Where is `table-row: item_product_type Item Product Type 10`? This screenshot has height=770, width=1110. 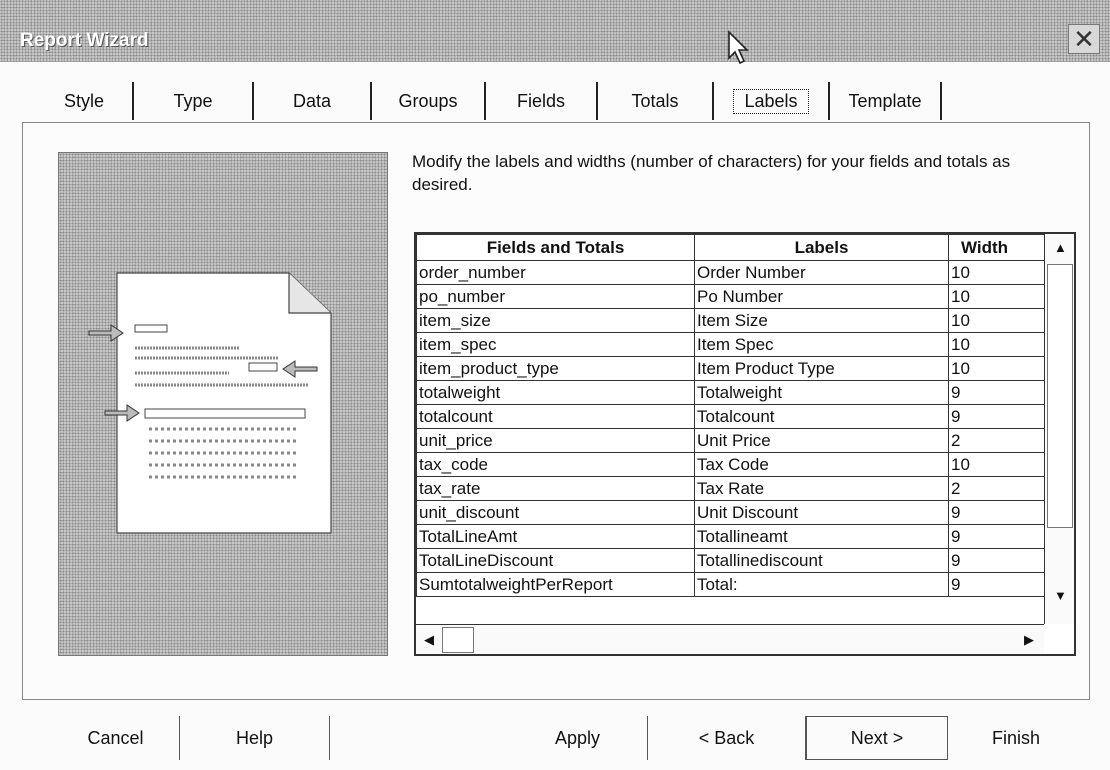
table-row: item_product_type Item Product Type 10 is located at coordinates (730, 368).